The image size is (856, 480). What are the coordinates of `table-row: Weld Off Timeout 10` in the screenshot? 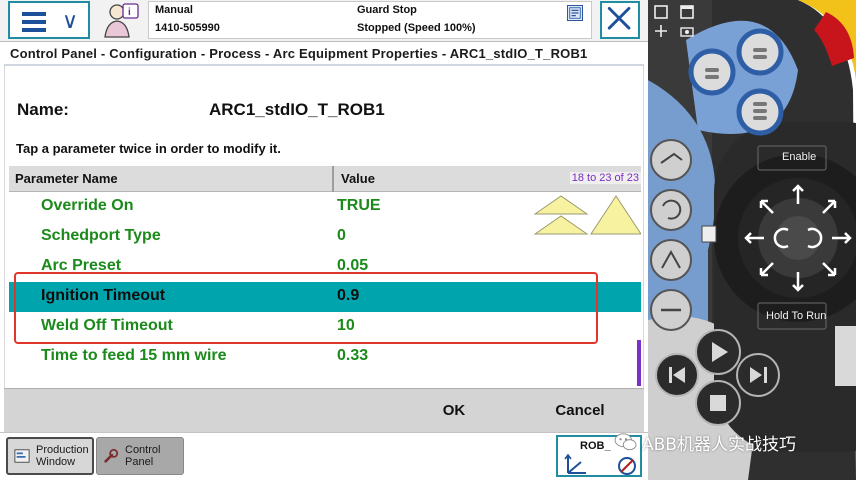 It's located at (325, 327).